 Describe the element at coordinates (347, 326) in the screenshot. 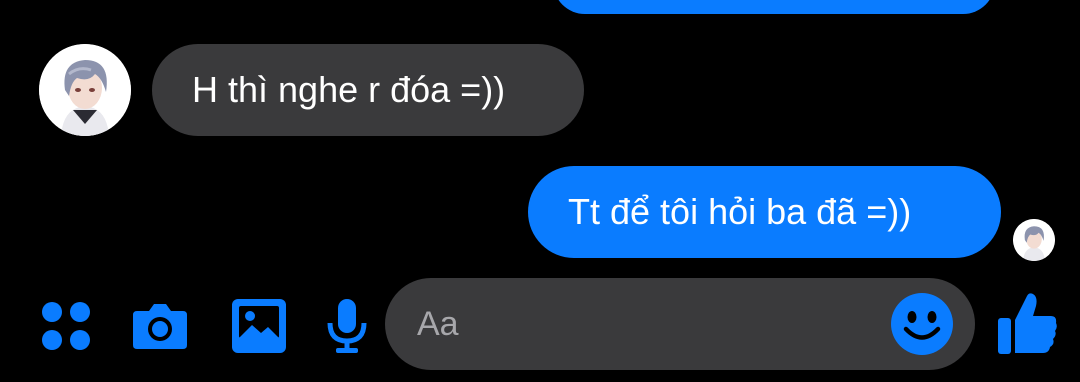

I see `microphone-icon` at that location.